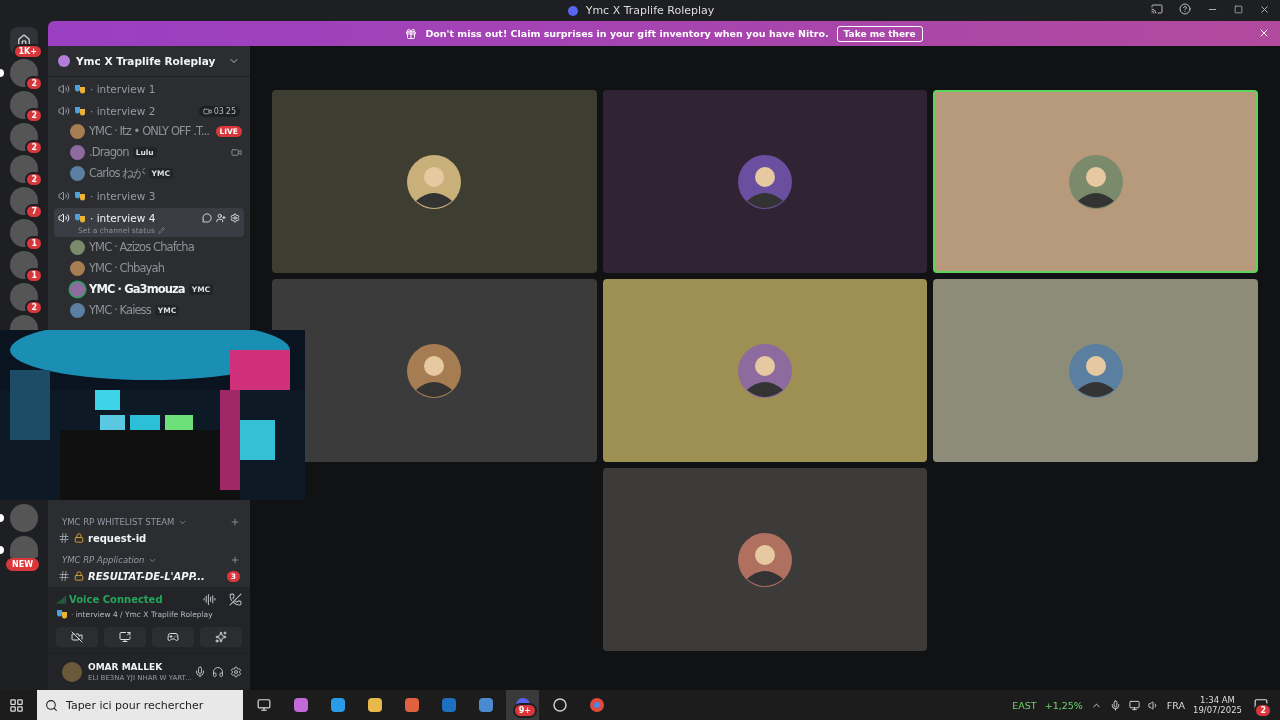 The width and height of the screenshot is (1280, 720). What do you see at coordinates (1217, 705) in the screenshot?
I see `clock: 1:34 AM 19/07/2025` at bounding box center [1217, 705].